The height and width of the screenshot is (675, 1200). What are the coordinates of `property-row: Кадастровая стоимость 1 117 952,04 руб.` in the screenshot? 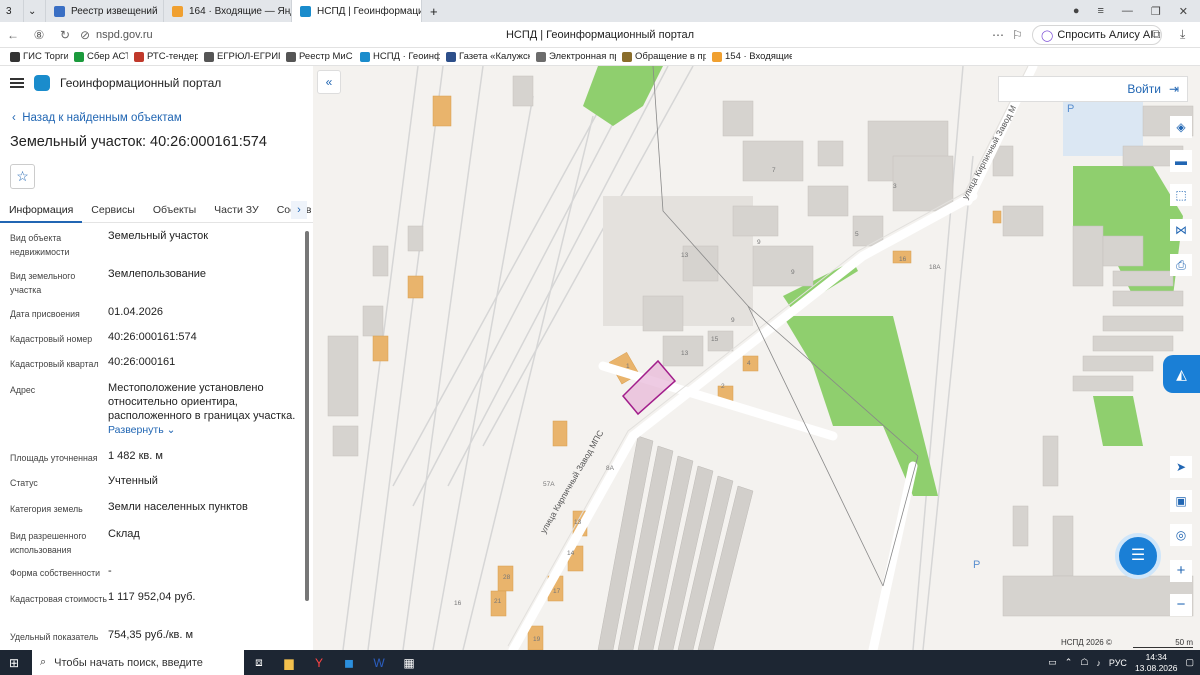 It's located at (156, 609).